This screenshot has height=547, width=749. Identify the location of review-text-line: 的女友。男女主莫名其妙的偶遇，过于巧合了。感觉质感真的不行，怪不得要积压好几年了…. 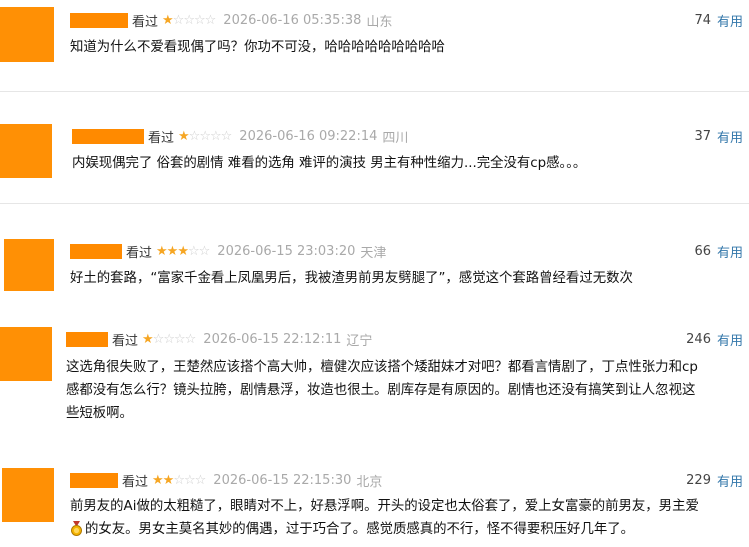
(360, 529).